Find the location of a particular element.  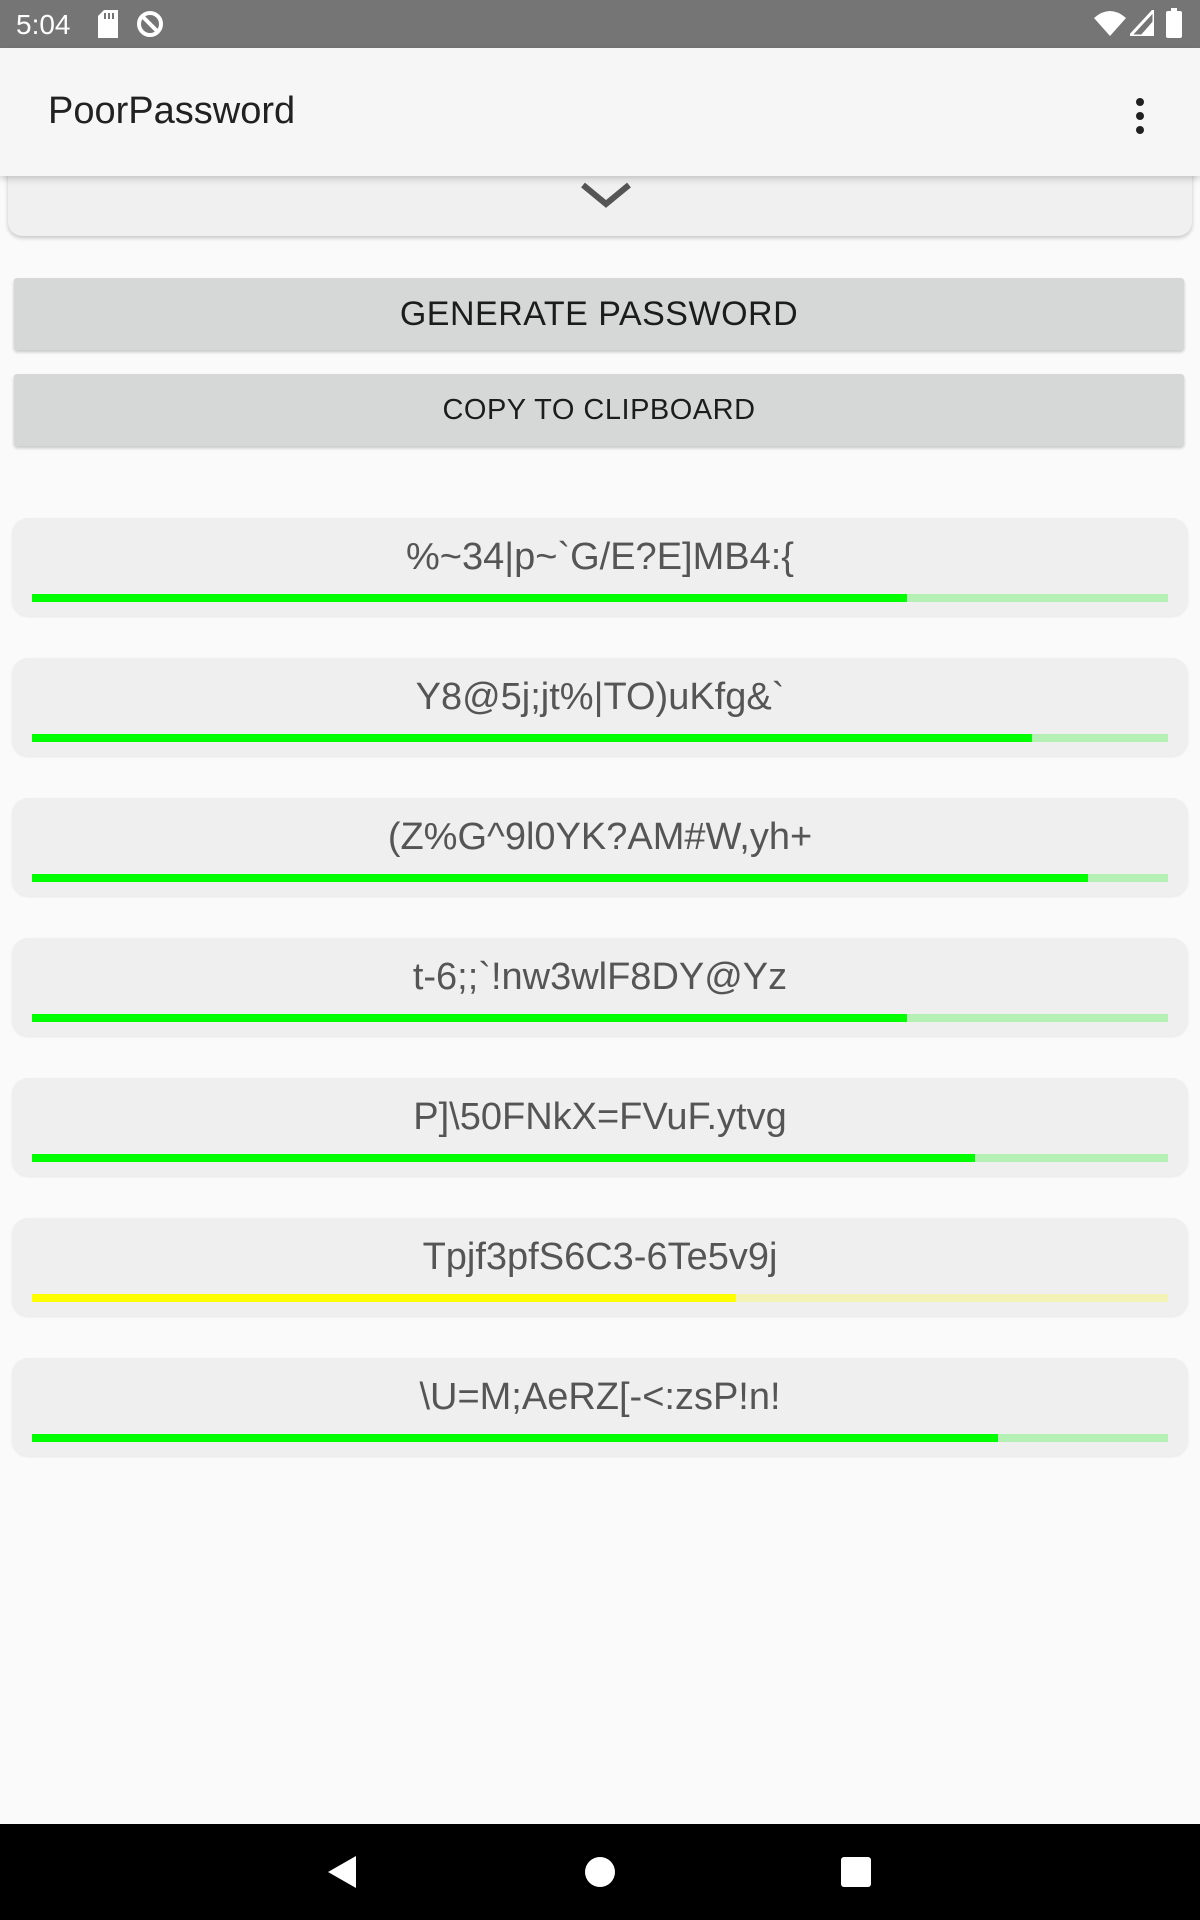

password-text: Y8@5j;jt%|TO)uKfg&` is located at coordinates (600, 697).